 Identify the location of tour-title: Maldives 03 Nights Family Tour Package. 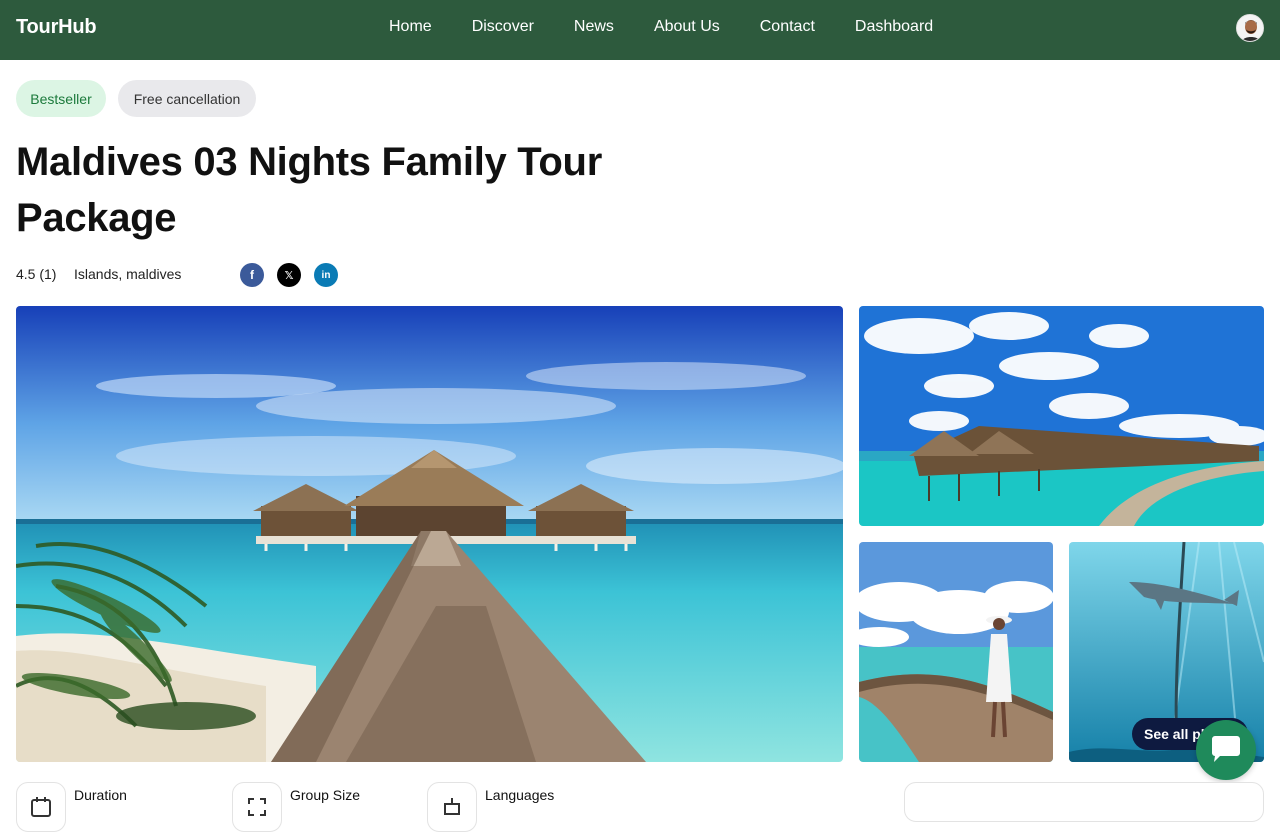
(309, 190).